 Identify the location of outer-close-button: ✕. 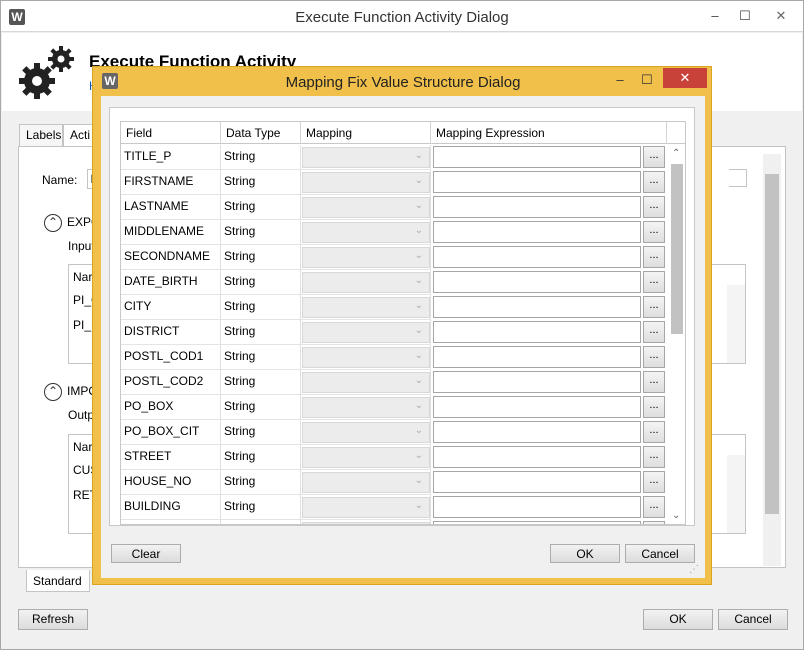
(781, 16).